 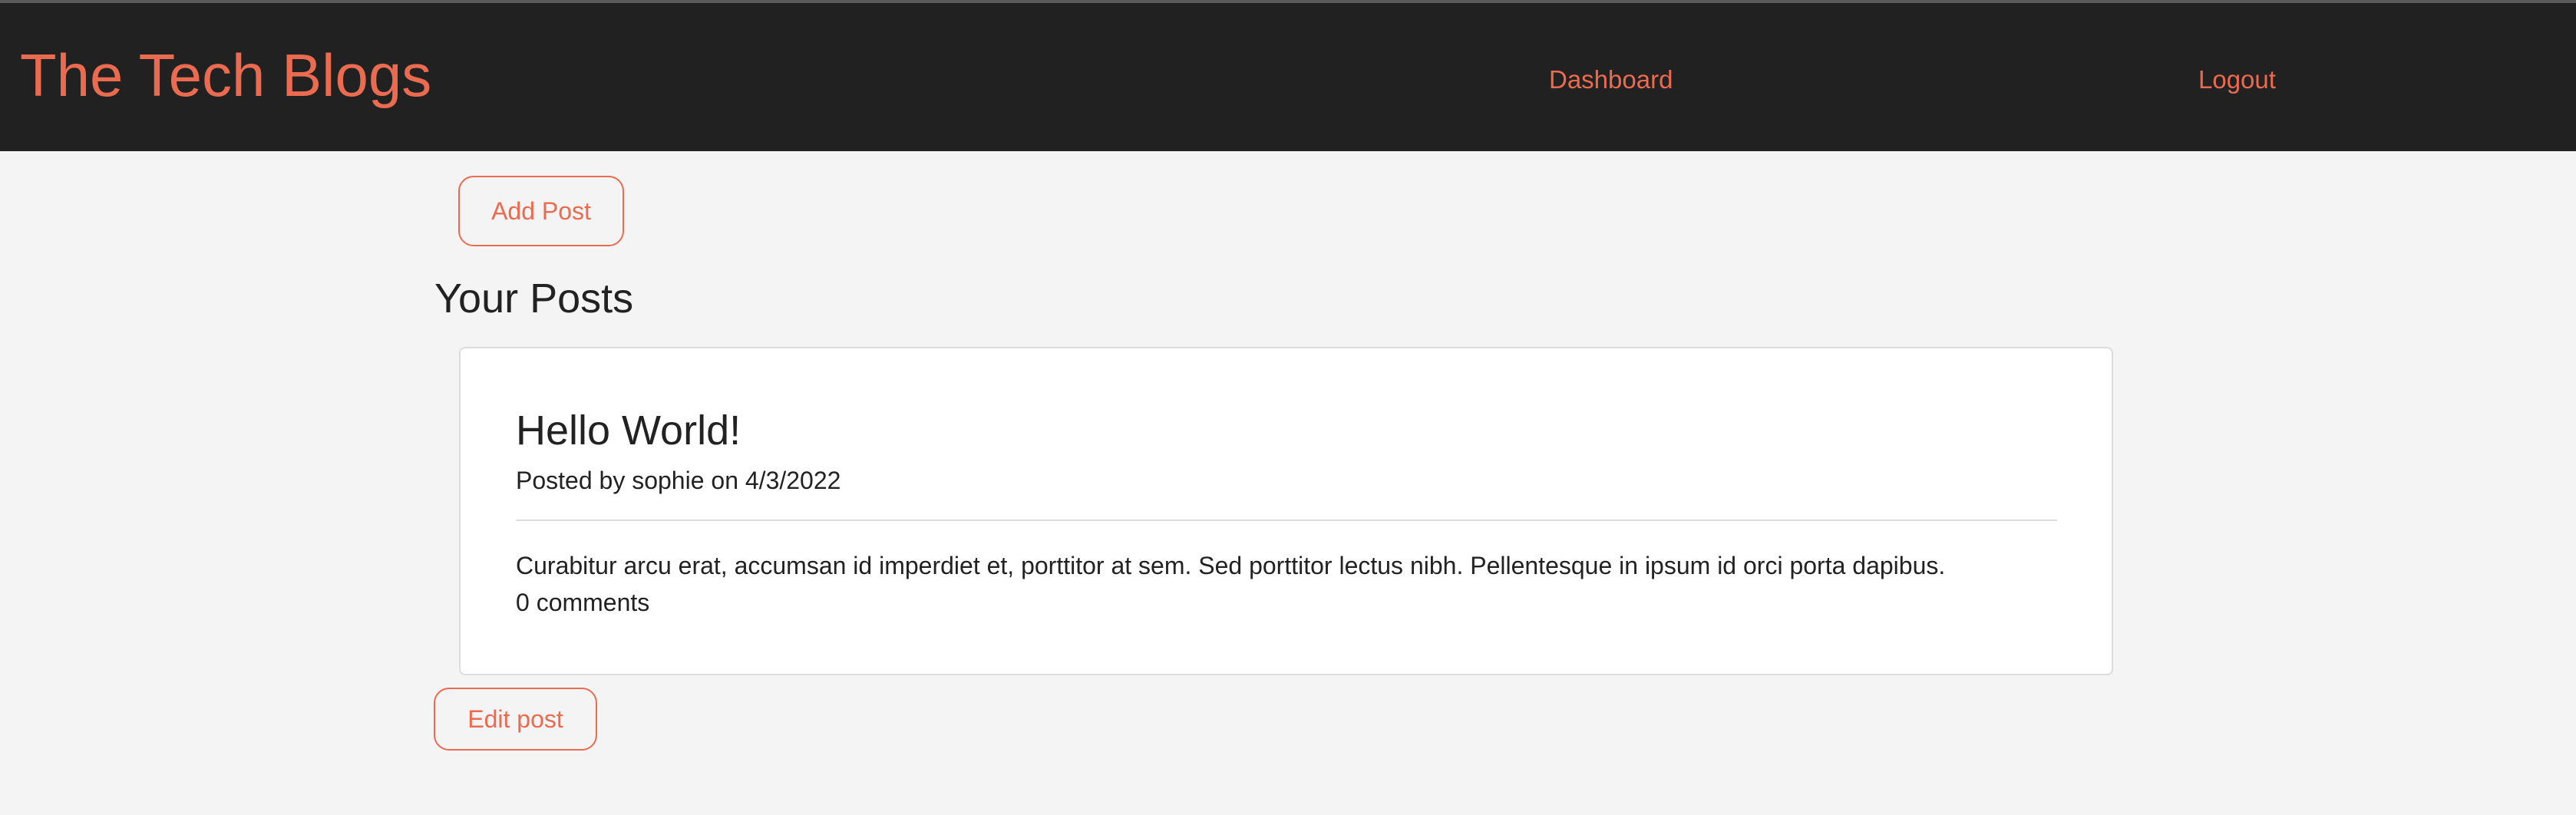 I want to click on nav-dashboard-link: Dashboard, so click(x=1611, y=80).